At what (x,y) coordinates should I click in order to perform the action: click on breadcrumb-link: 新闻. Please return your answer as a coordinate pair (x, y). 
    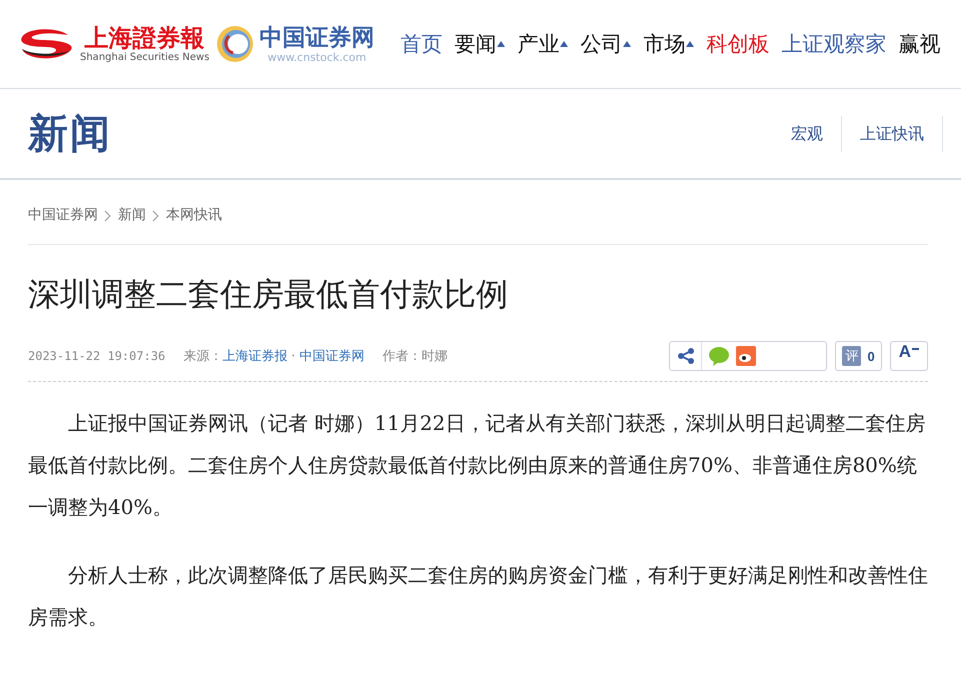
    Looking at the image, I should click on (132, 215).